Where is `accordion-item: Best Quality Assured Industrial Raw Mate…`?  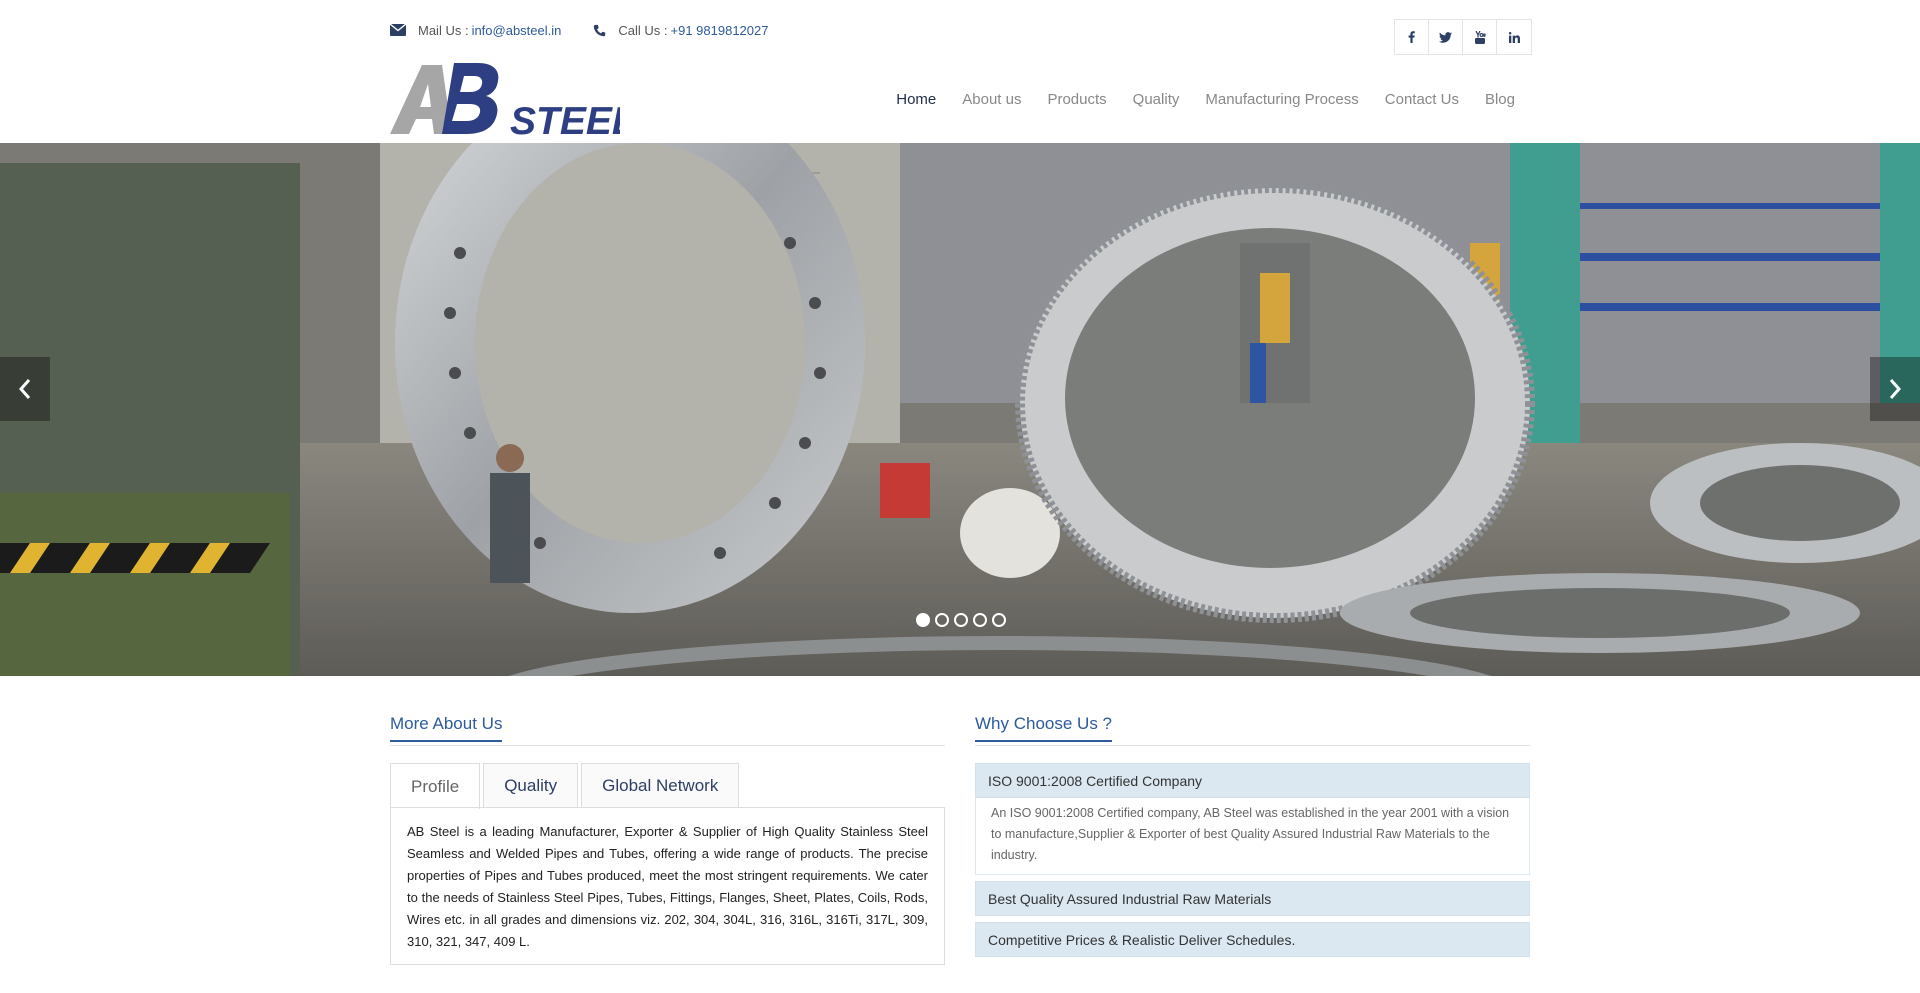 accordion-item: Best Quality Assured Industrial Raw Mate… is located at coordinates (1252, 898).